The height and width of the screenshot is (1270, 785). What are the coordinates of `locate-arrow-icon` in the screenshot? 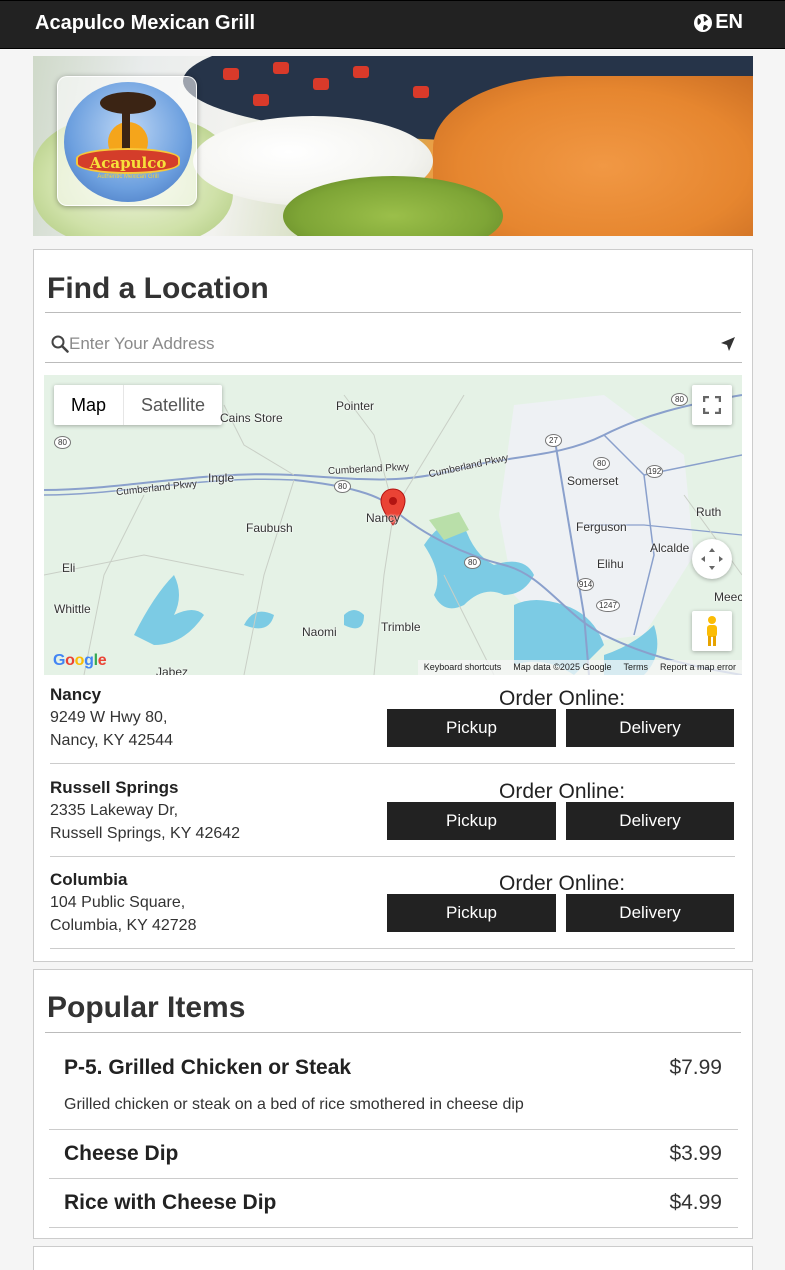 It's located at (728, 344).